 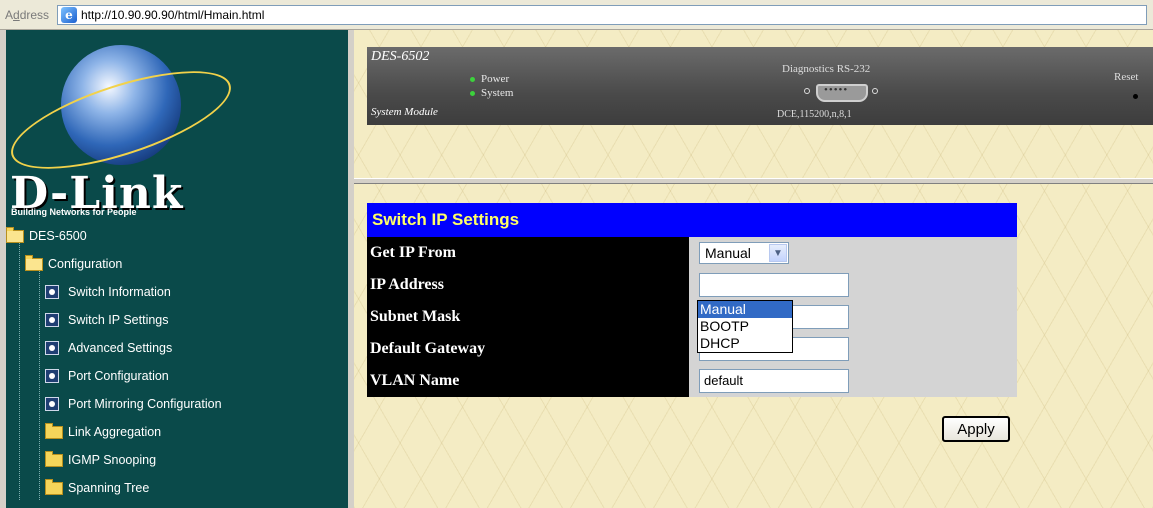 I want to click on power-led-icon, so click(x=472, y=79).